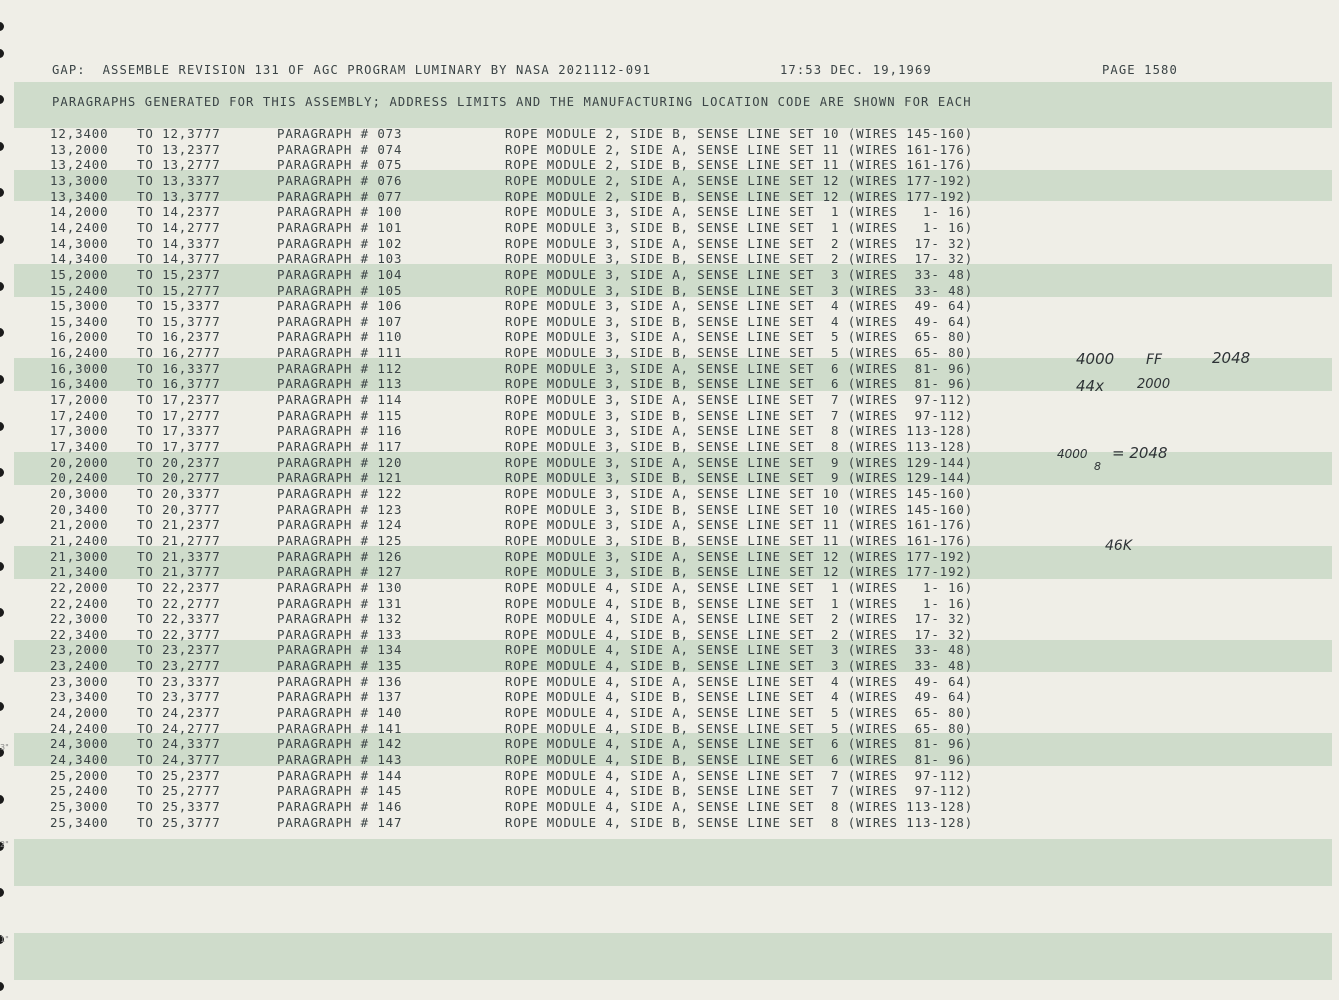 The height and width of the screenshot is (1000, 1339). What do you see at coordinates (340, 462) in the screenshot?
I see `paragraph-number: PARAGRAPH # 120` at bounding box center [340, 462].